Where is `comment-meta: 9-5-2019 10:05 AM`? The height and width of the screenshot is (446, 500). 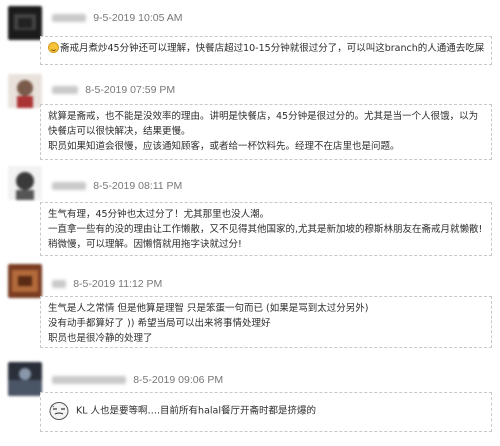 comment-meta: 9-5-2019 10:05 AM is located at coordinates (117, 19).